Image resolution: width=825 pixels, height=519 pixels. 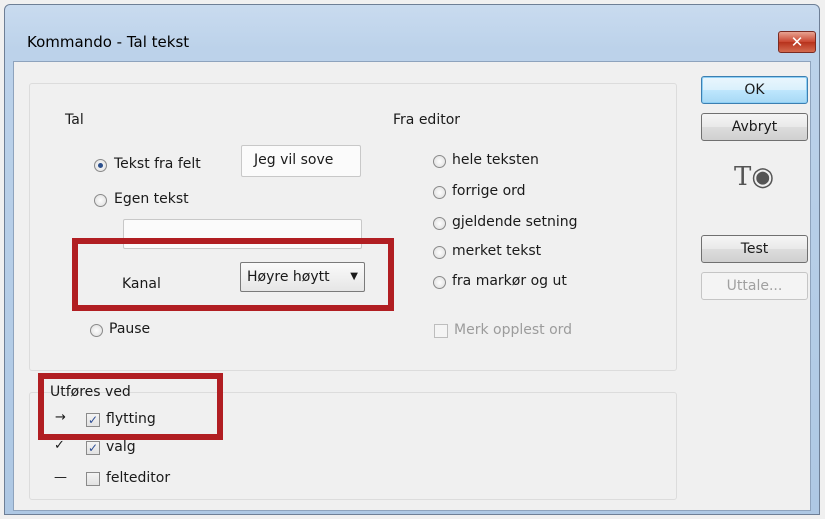 I want to click on checkbox-felteditor, so click(x=93, y=479).